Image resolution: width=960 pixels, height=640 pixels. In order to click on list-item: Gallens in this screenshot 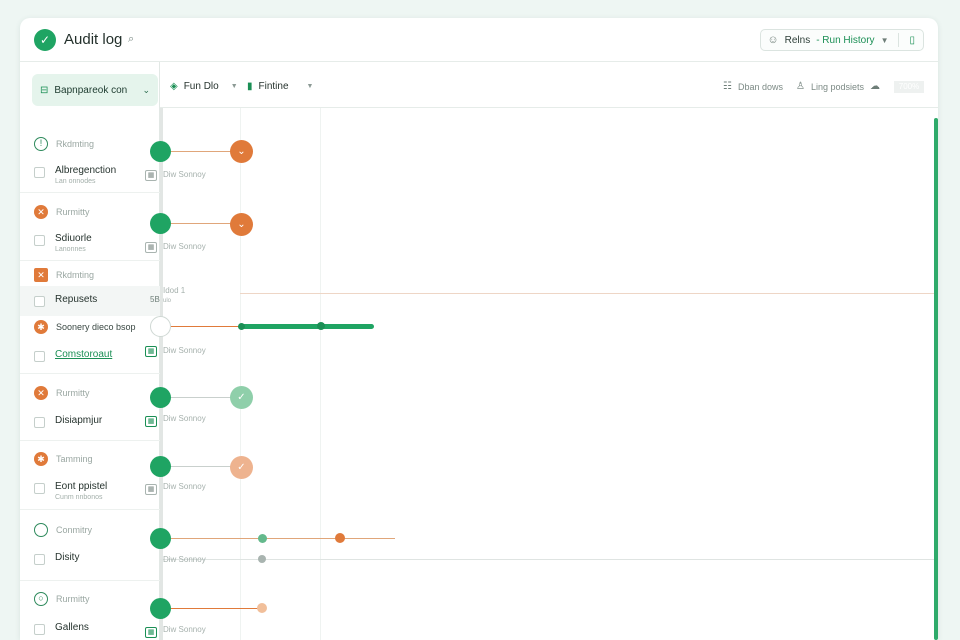, I will do `click(61, 628)`.